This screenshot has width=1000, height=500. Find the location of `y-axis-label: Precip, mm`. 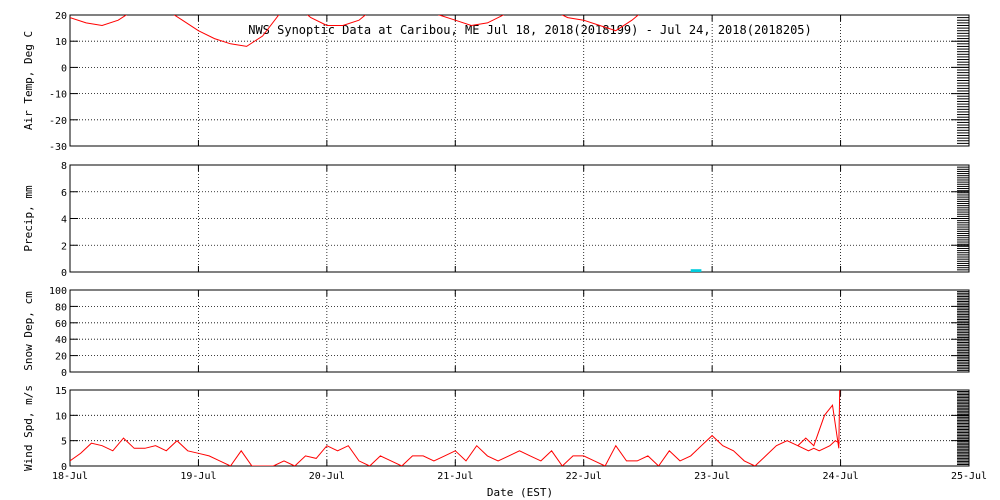

y-axis-label: Precip, mm is located at coordinates (28, 218).